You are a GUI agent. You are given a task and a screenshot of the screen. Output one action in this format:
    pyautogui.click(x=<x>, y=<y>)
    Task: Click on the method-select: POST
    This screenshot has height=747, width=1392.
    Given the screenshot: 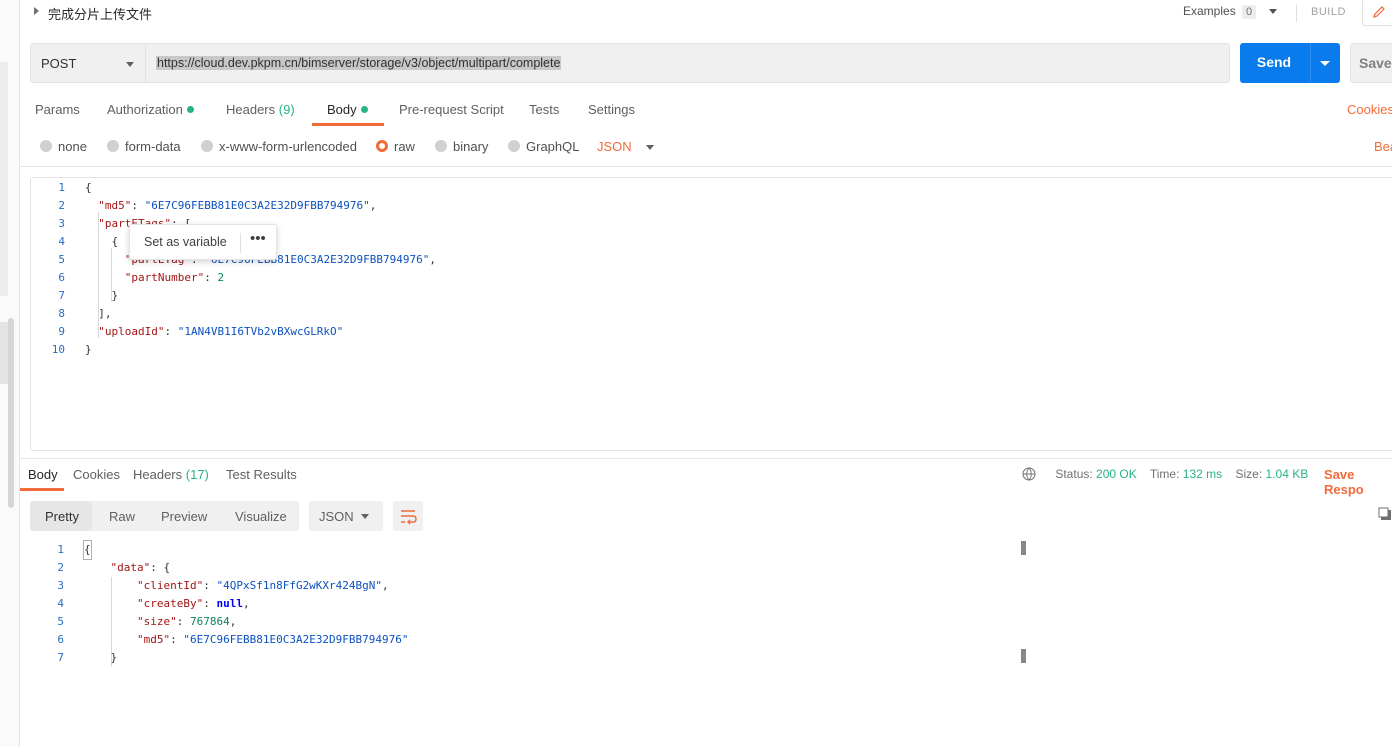 What is the action you would take?
    pyautogui.click(x=88, y=63)
    